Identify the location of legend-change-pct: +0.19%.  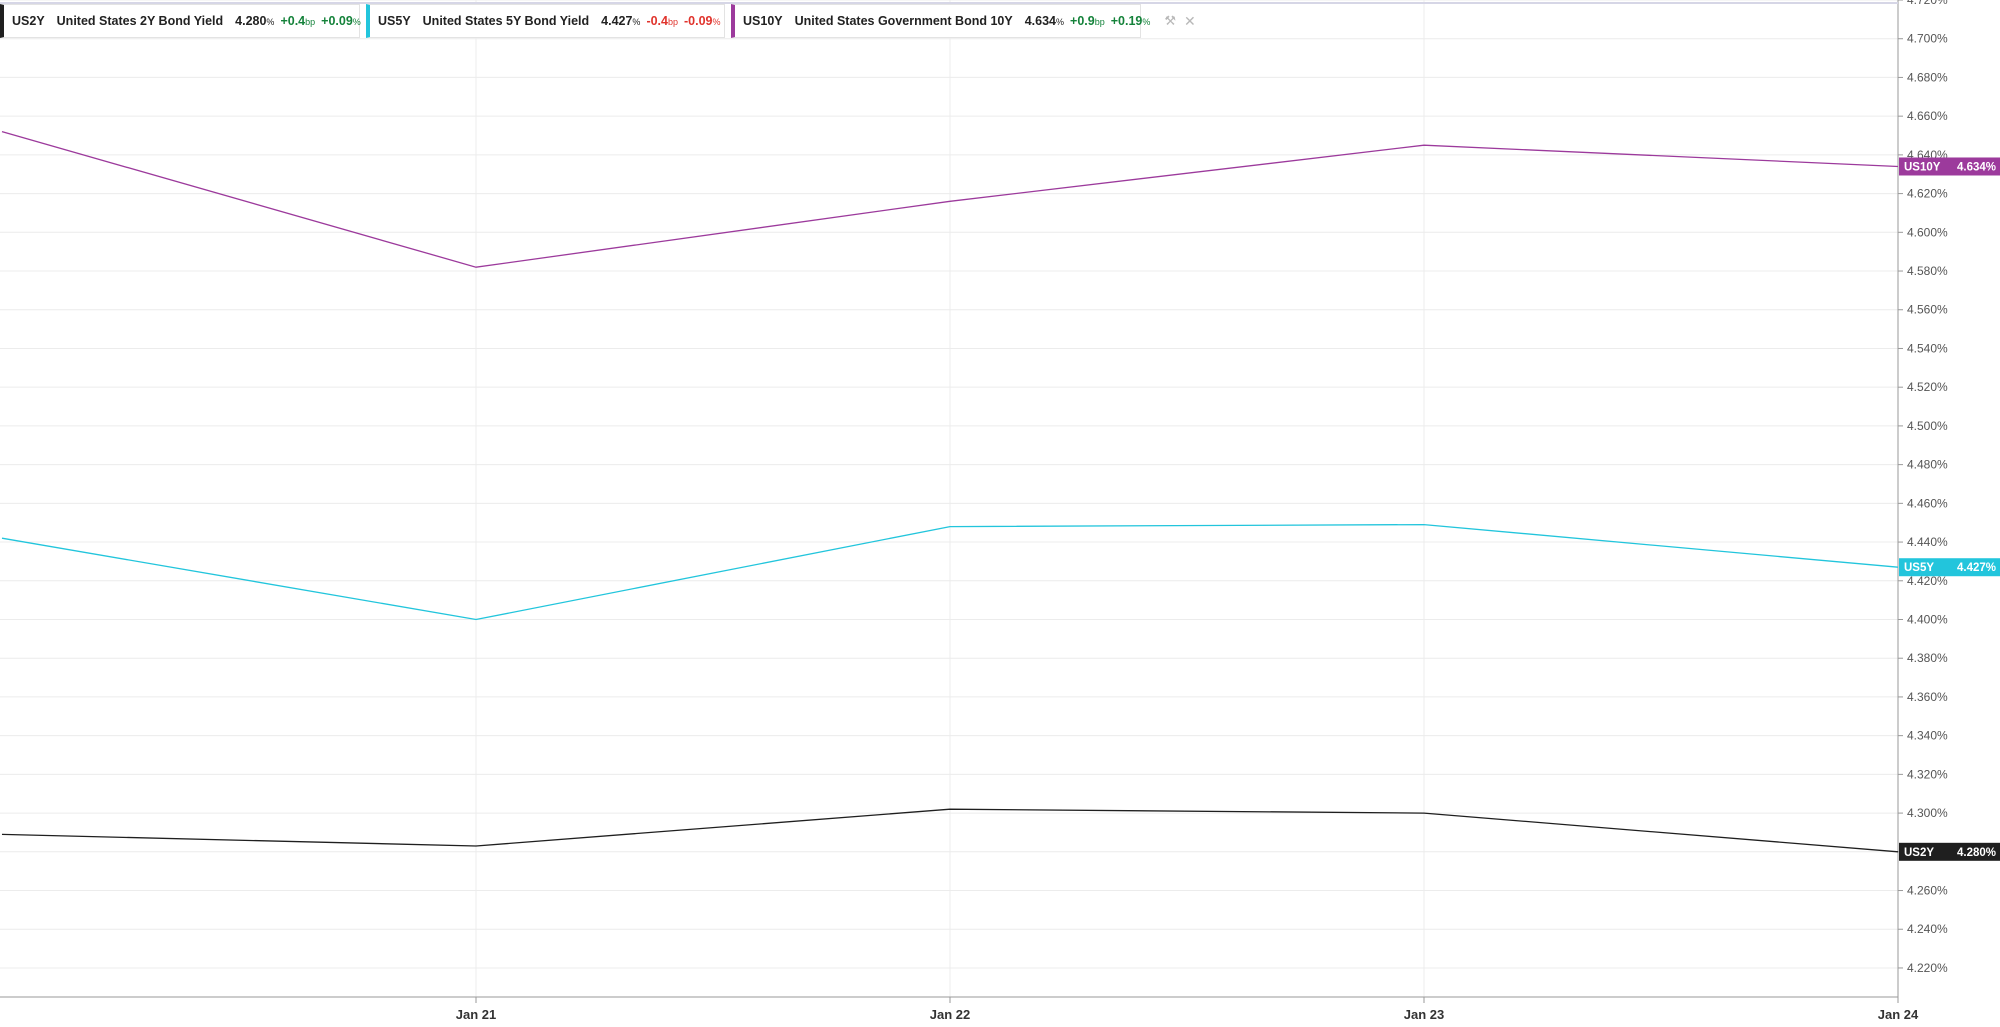
(1130, 21).